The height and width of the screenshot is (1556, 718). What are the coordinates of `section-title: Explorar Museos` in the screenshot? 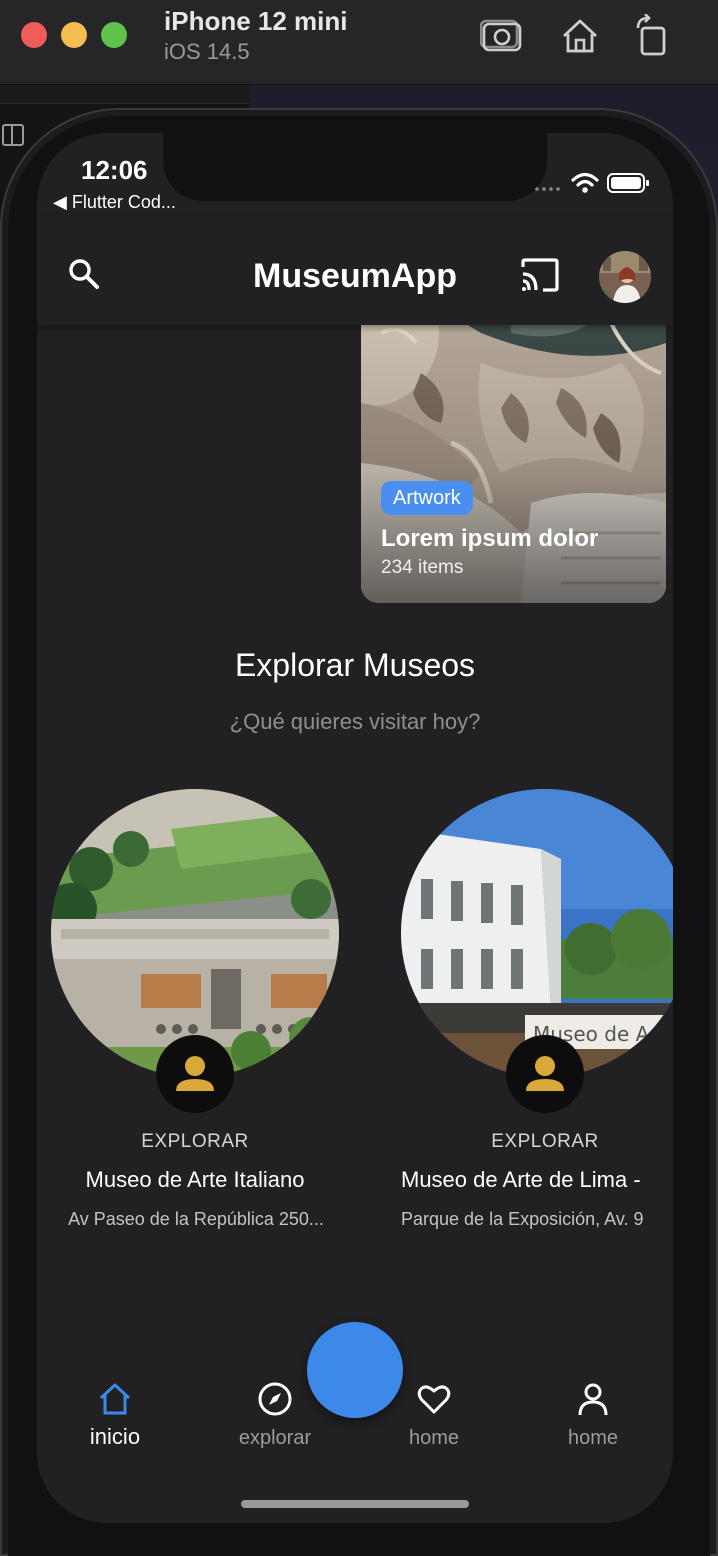 It's located at (355, 665).